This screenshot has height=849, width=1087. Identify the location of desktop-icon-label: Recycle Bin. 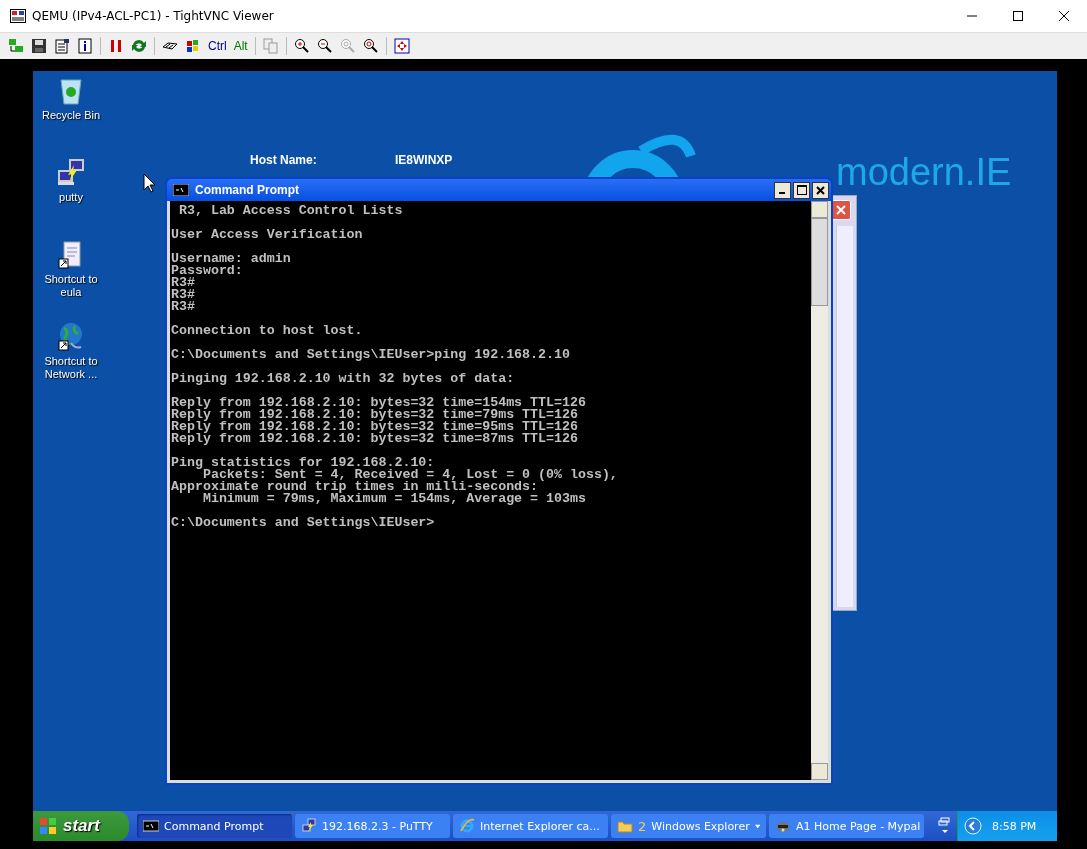
(71, 115).